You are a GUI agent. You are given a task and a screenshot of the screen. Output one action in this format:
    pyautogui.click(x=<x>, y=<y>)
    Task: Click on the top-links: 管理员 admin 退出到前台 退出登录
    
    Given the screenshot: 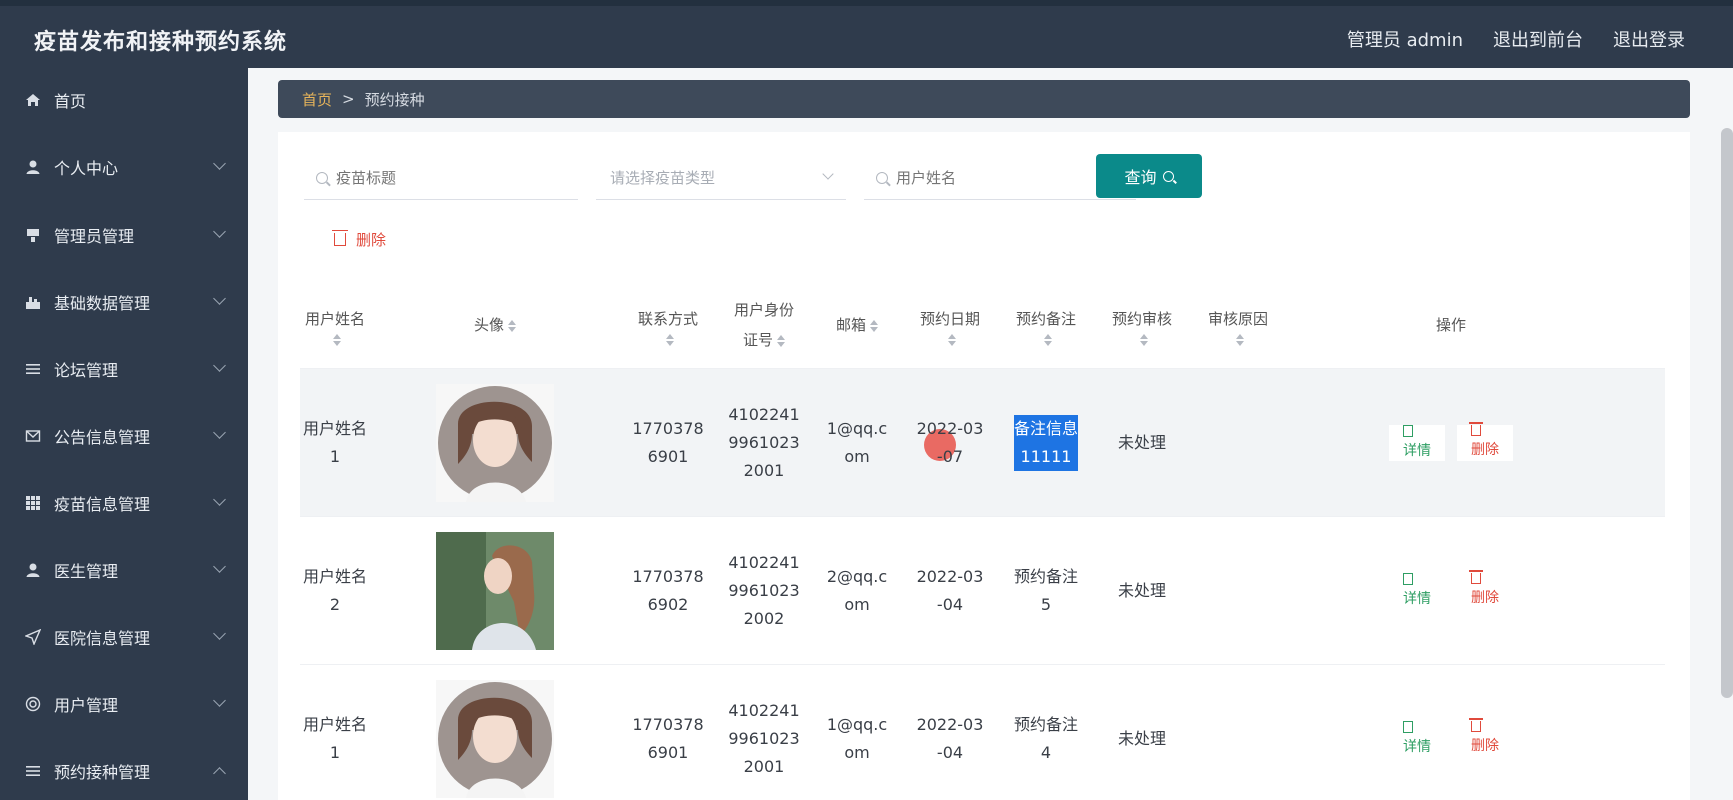 What is the action you would take?
    pyautogui.click(x=1516, y=39)
    